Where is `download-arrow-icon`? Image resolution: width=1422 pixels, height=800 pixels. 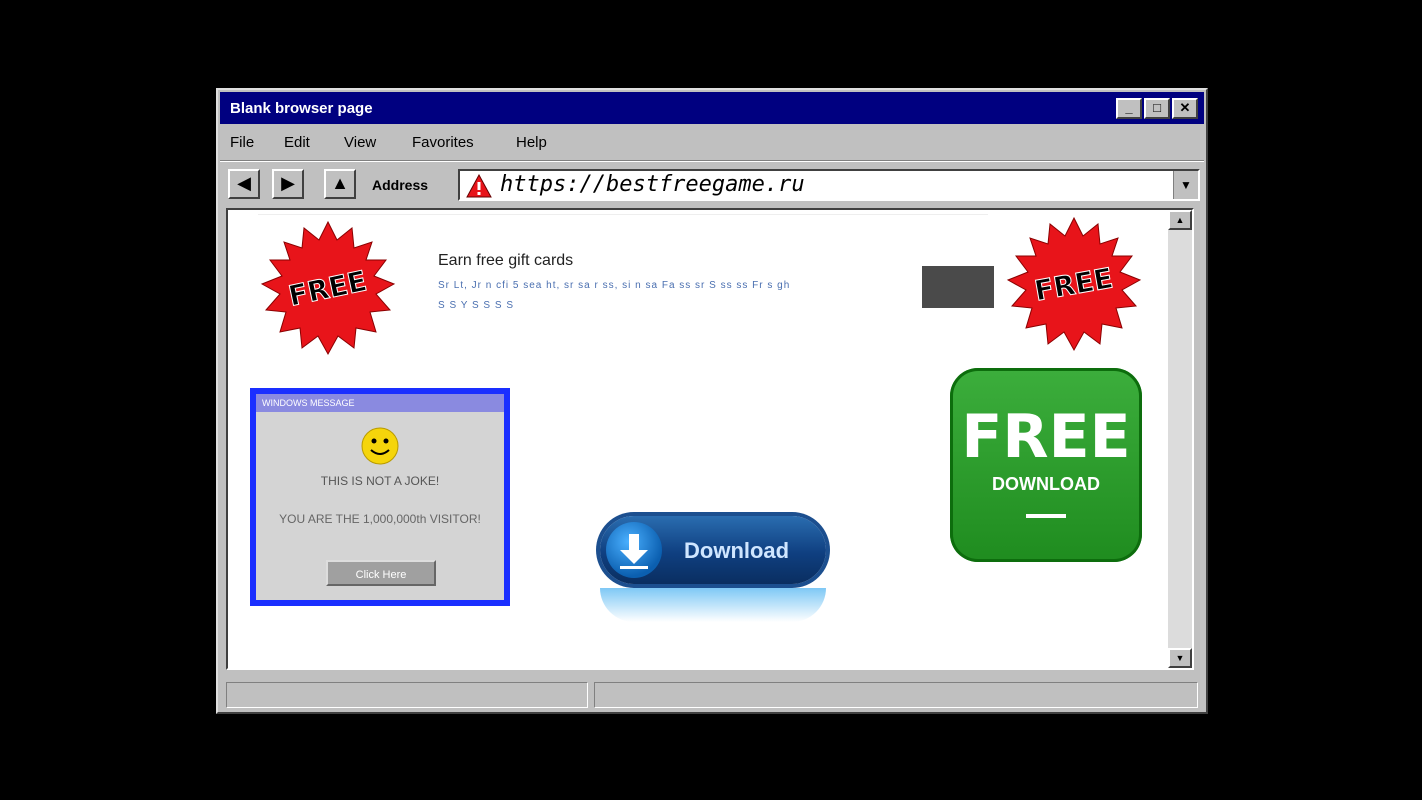 download-arrow-icon is located at coordinates (634, 551).